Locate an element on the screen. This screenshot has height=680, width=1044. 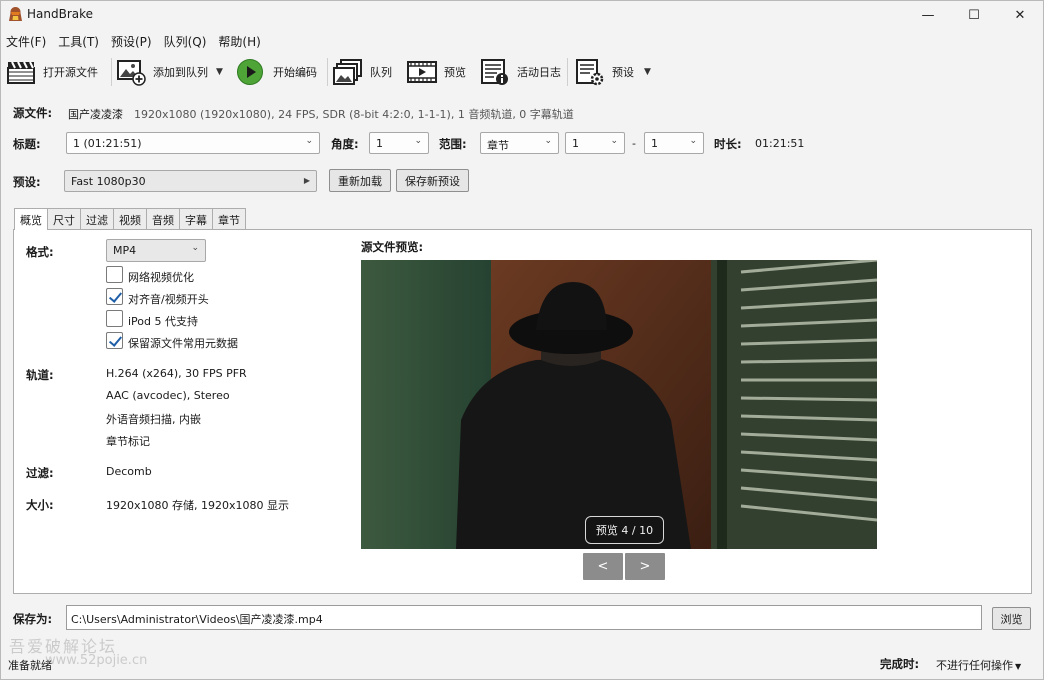
title-select: 1 (01:21:51) ⌄ is located at coordinates (193, 143).